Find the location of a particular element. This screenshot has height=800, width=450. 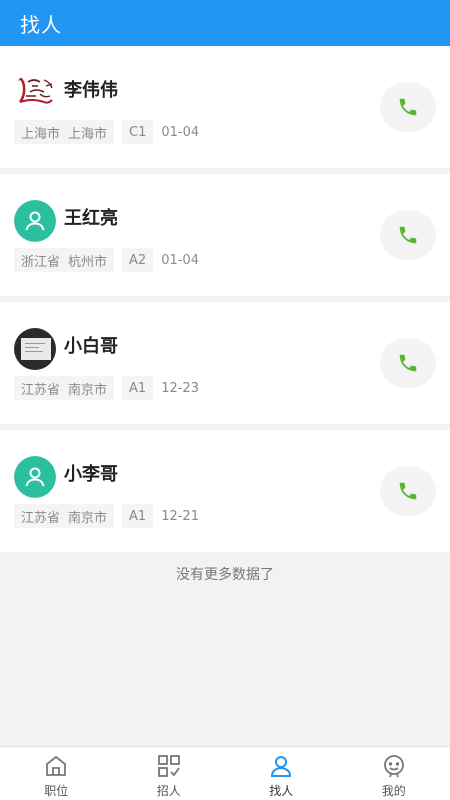

tab-recruit: 招人 is located at coordinates (169, 773).